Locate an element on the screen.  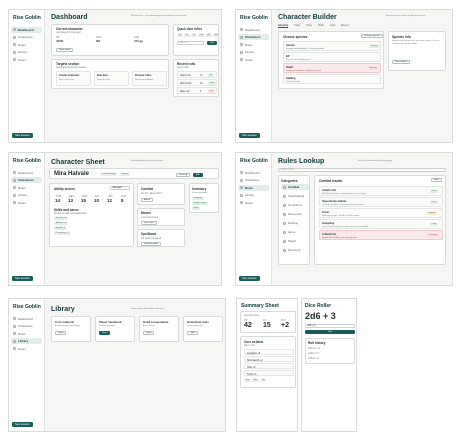
list-item: Track +3 is located at coordinates (269, 373).